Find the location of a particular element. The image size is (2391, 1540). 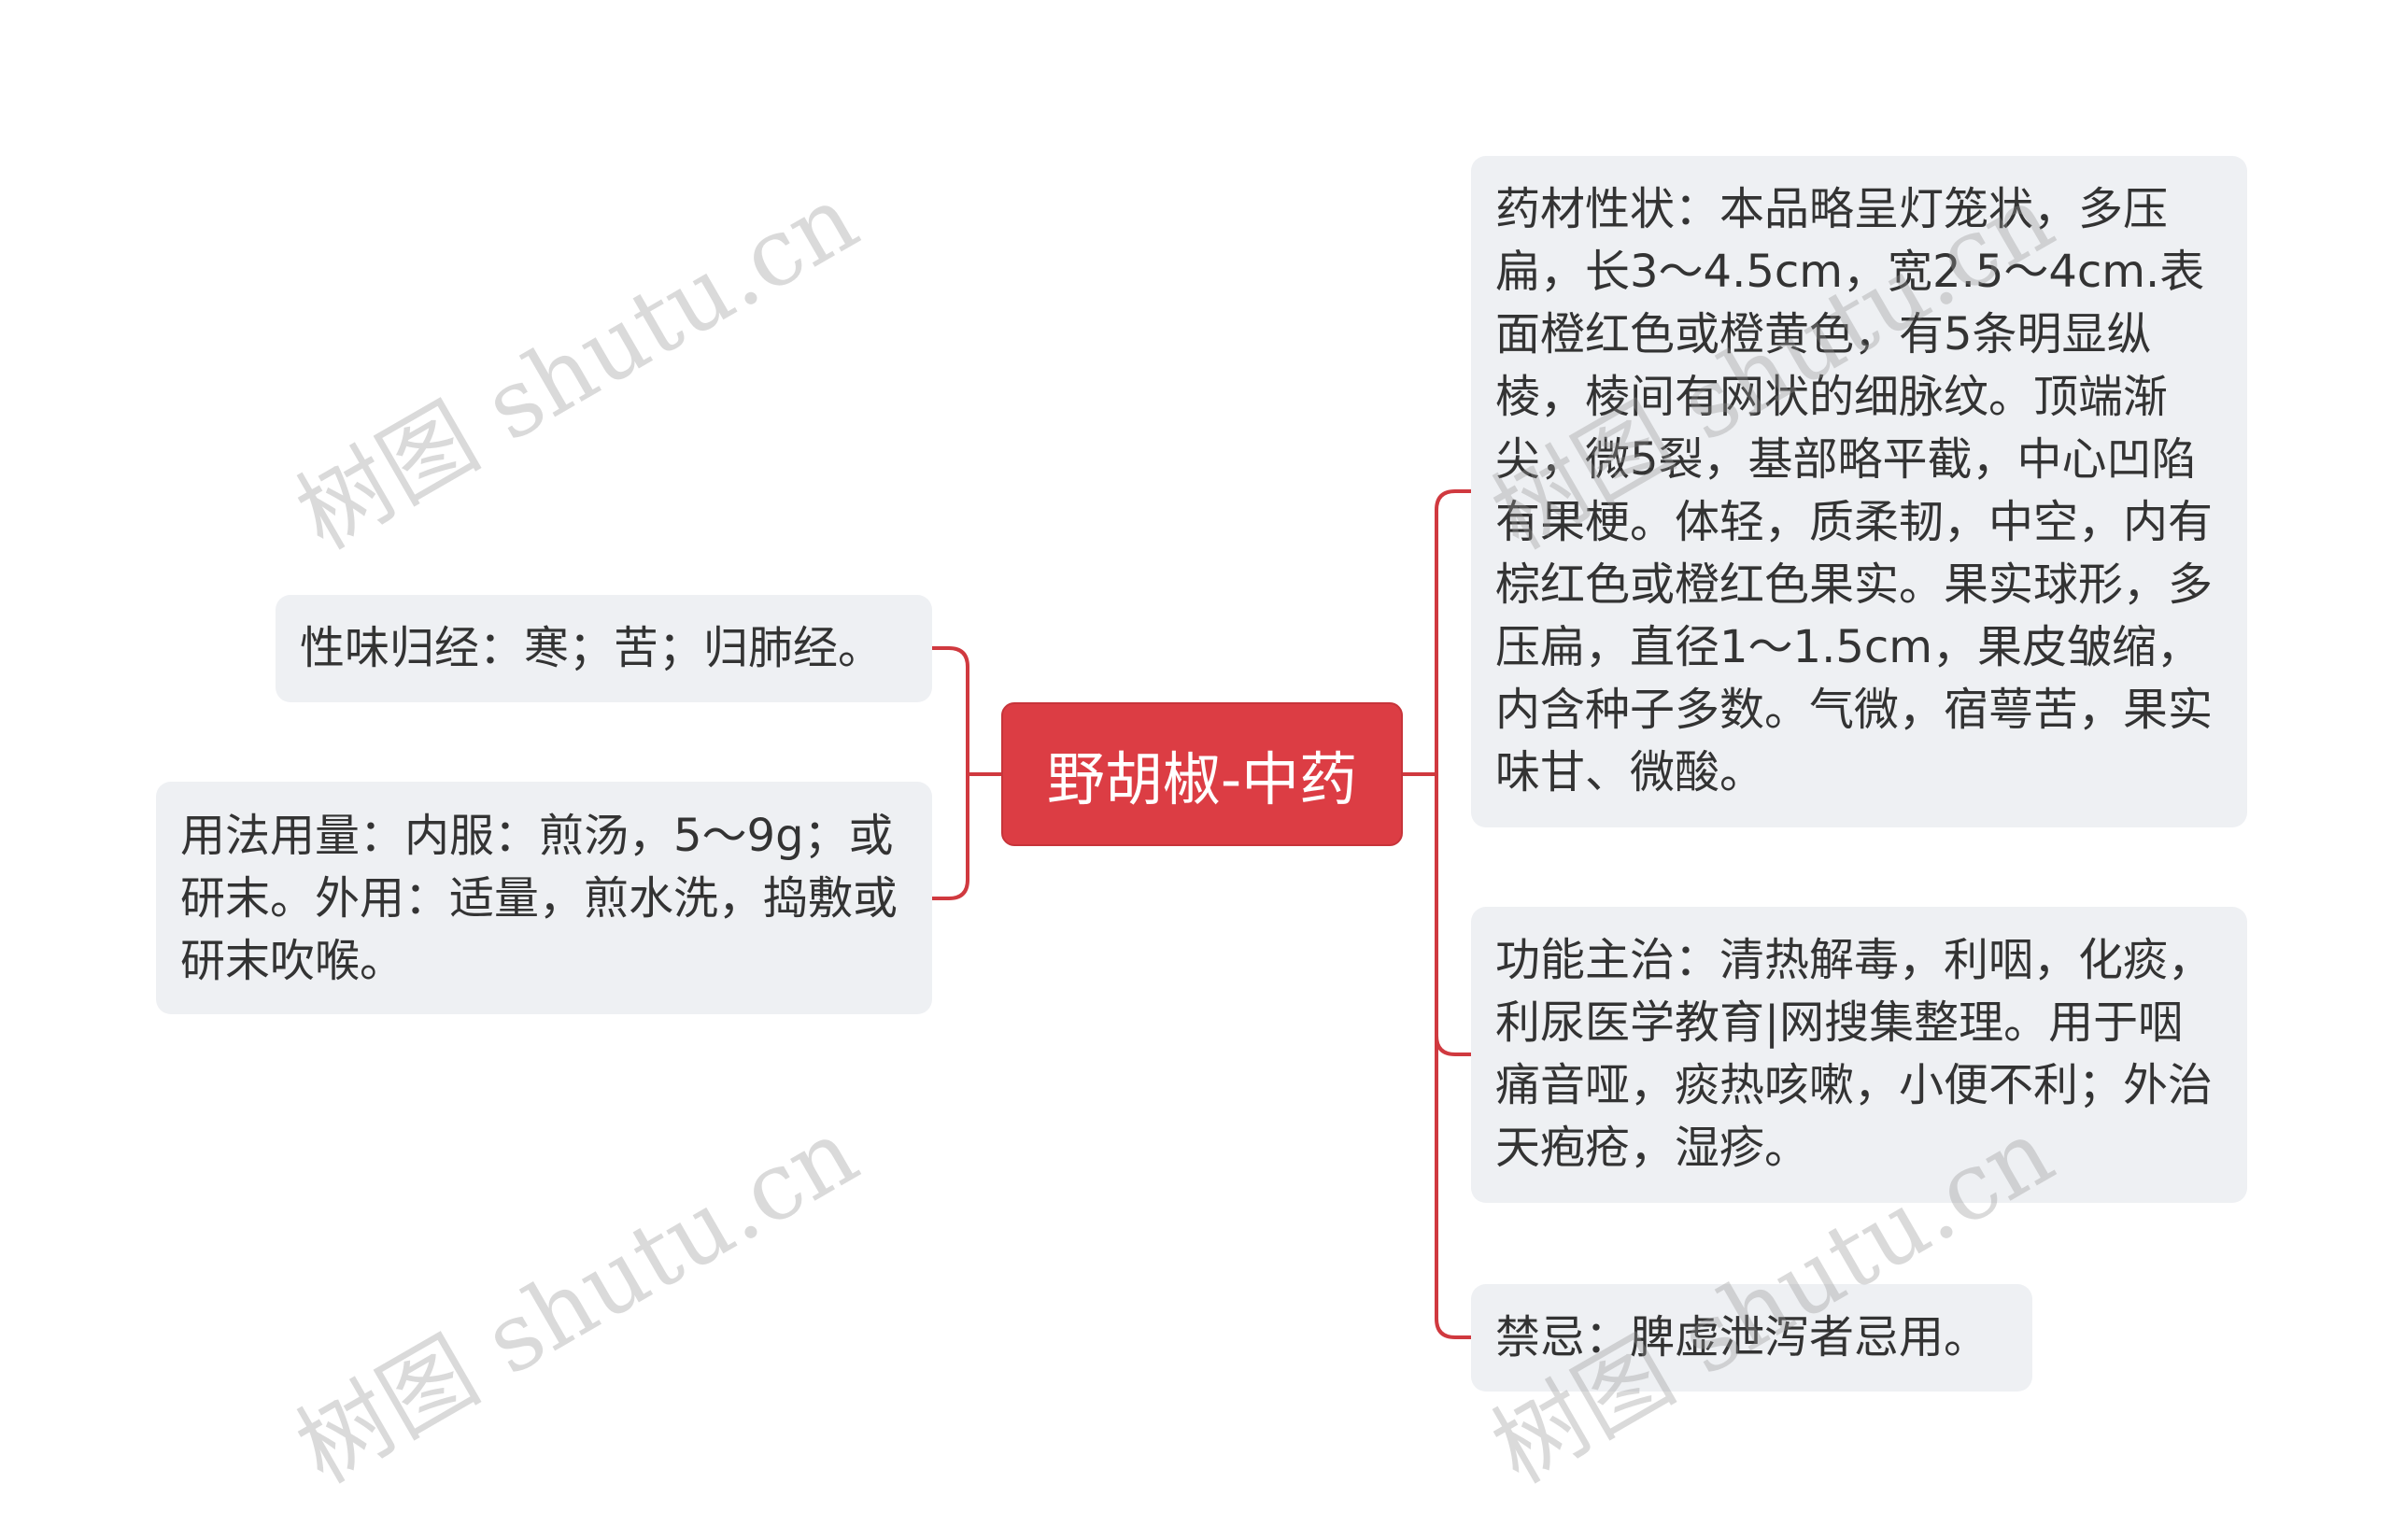

node-text: 用法用量：内服：煎汤，5～9g；或研末。外用：适量，煎水洗，捣敷或研末吹喉。 is located at coordinates (539, 898).